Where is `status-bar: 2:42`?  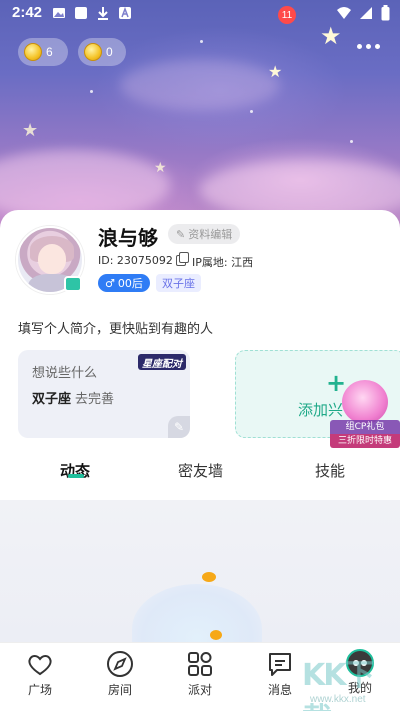 status-bar: 2:42 is located at coordinates (200, 13).